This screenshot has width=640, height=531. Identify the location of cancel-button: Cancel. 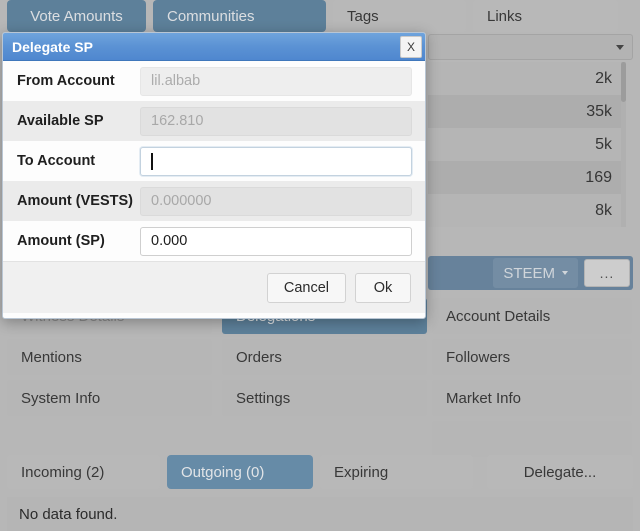
(306, 287).